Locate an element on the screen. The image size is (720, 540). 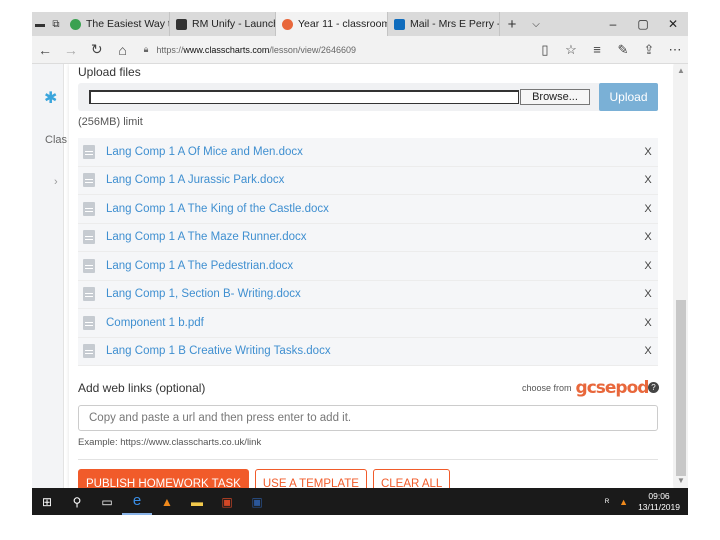
use-template-button: USE A TEMPLATE is located at coordinates (310, 478).